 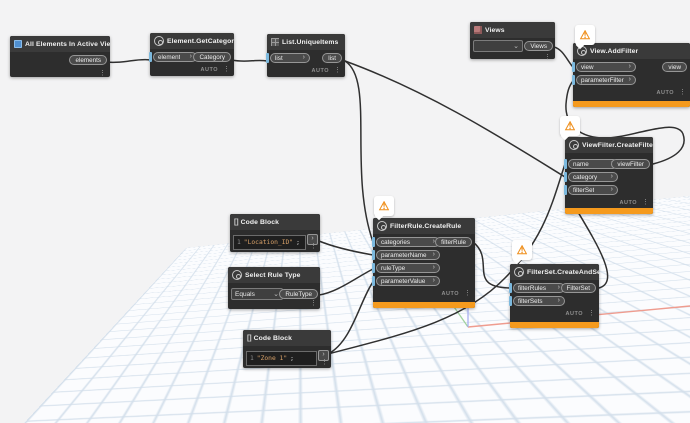 What do you see at coordinates (332, 58) in the screenshot?
I see `output-port-list: list` at bounding box center [332, 58].